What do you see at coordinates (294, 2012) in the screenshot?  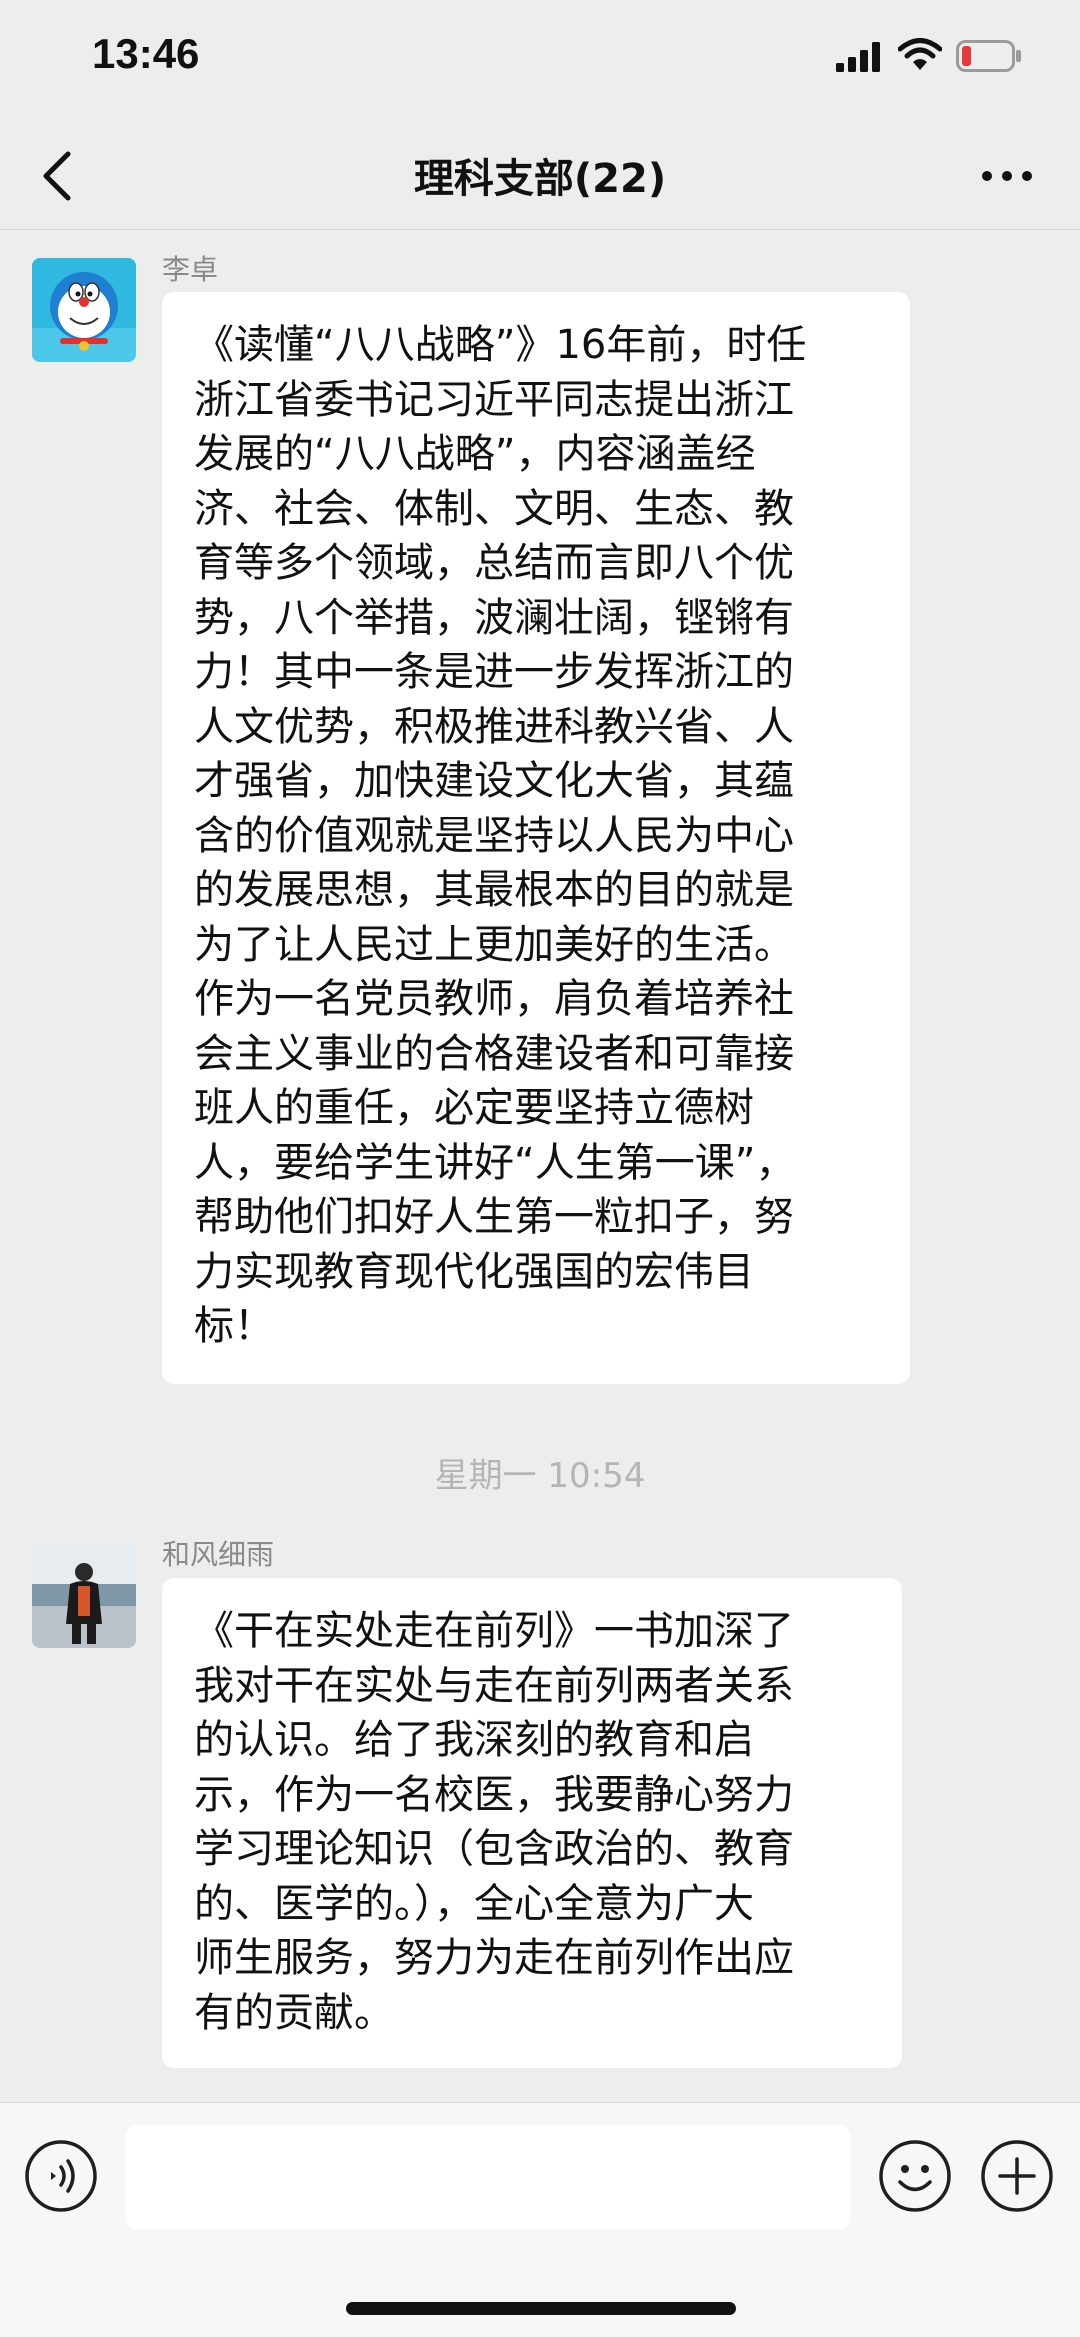 I see `message-text-line: 有的贡献。` at bounding box center [294, 2012].